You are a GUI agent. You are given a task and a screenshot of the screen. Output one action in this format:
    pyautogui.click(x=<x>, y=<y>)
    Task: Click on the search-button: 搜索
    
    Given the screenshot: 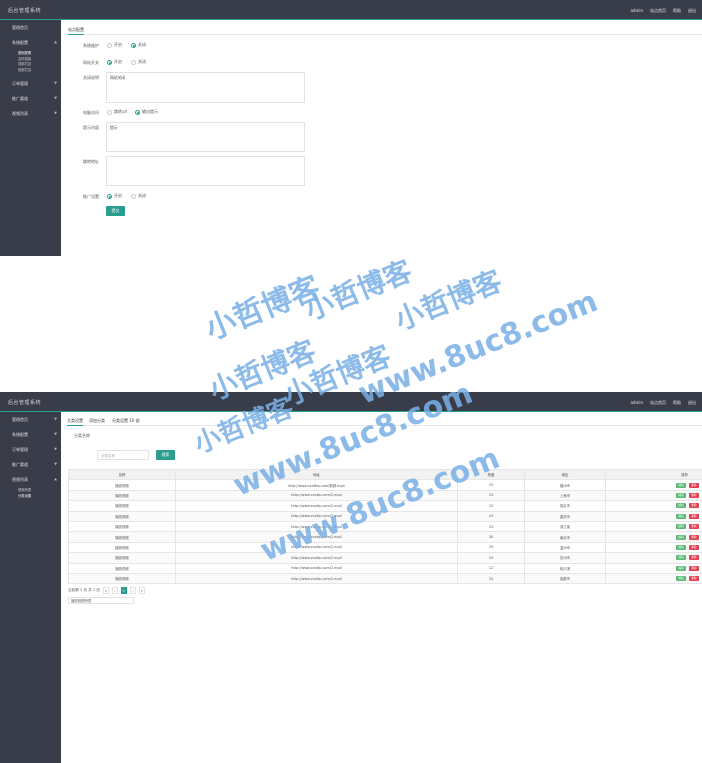 What is the action you would take?
    pyautogui.click(x=165, y=455)
    